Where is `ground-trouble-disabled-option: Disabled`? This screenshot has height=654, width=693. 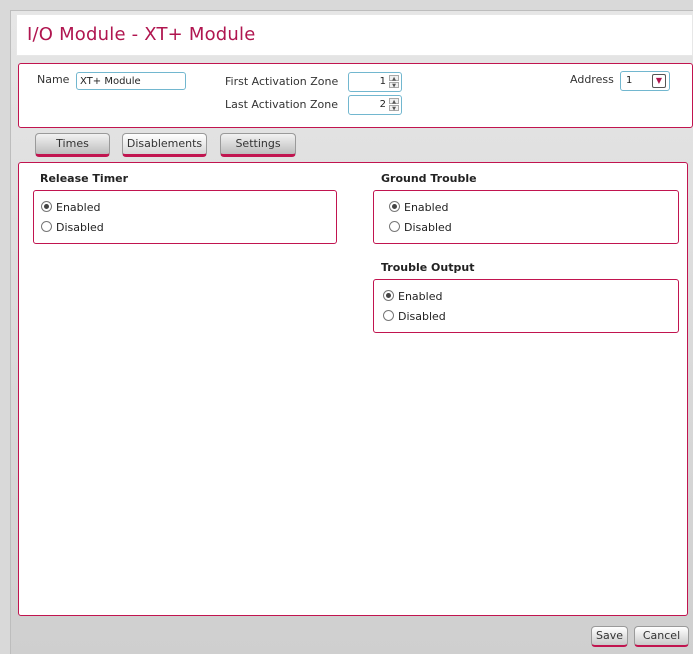 ground-trouble-disabled-option: Disabled is located at coordinates (420, 227).